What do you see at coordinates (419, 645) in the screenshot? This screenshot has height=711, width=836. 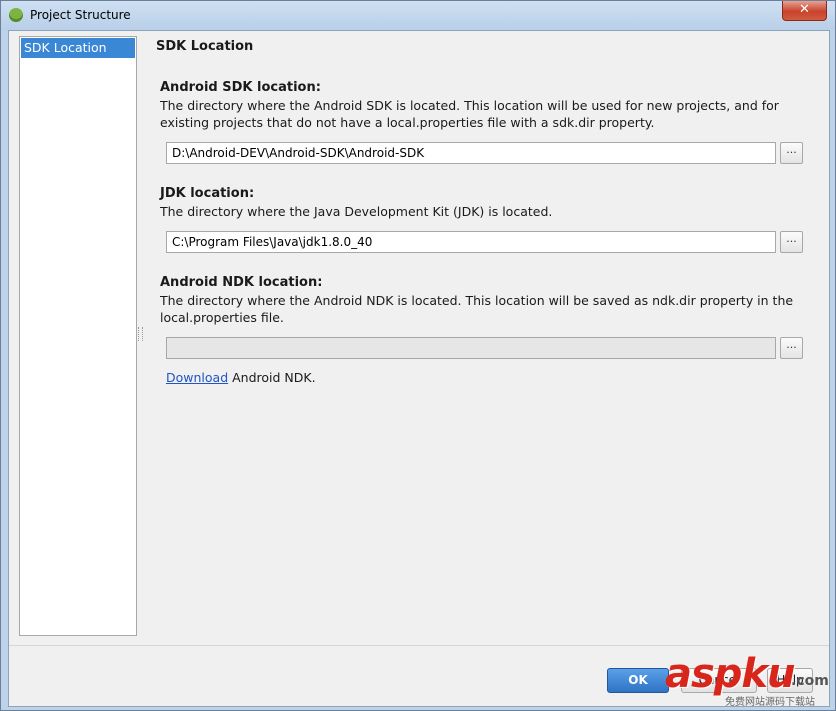 I see `footer-divider` at bounding box center [419, 645].